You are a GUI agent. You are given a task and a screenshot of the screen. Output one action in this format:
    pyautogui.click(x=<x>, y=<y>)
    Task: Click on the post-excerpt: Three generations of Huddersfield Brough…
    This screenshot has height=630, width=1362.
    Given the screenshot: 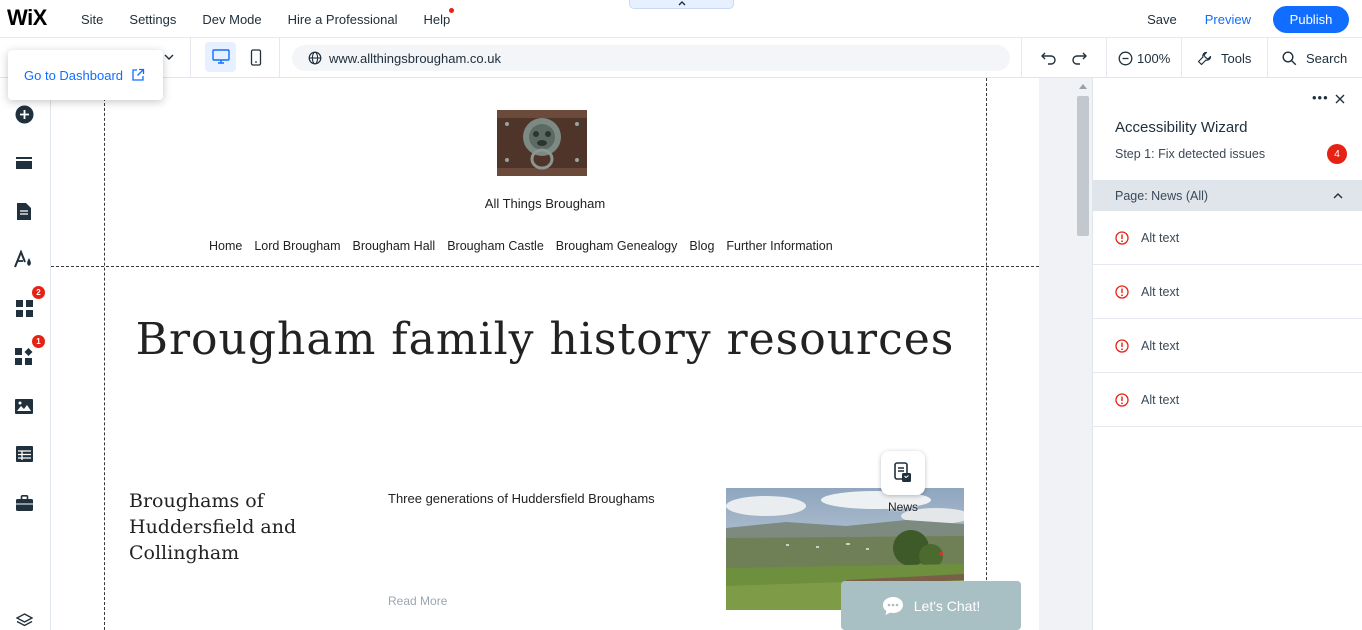 What is the action you would take?
    pyautogui.click(x=521, y=498)
    